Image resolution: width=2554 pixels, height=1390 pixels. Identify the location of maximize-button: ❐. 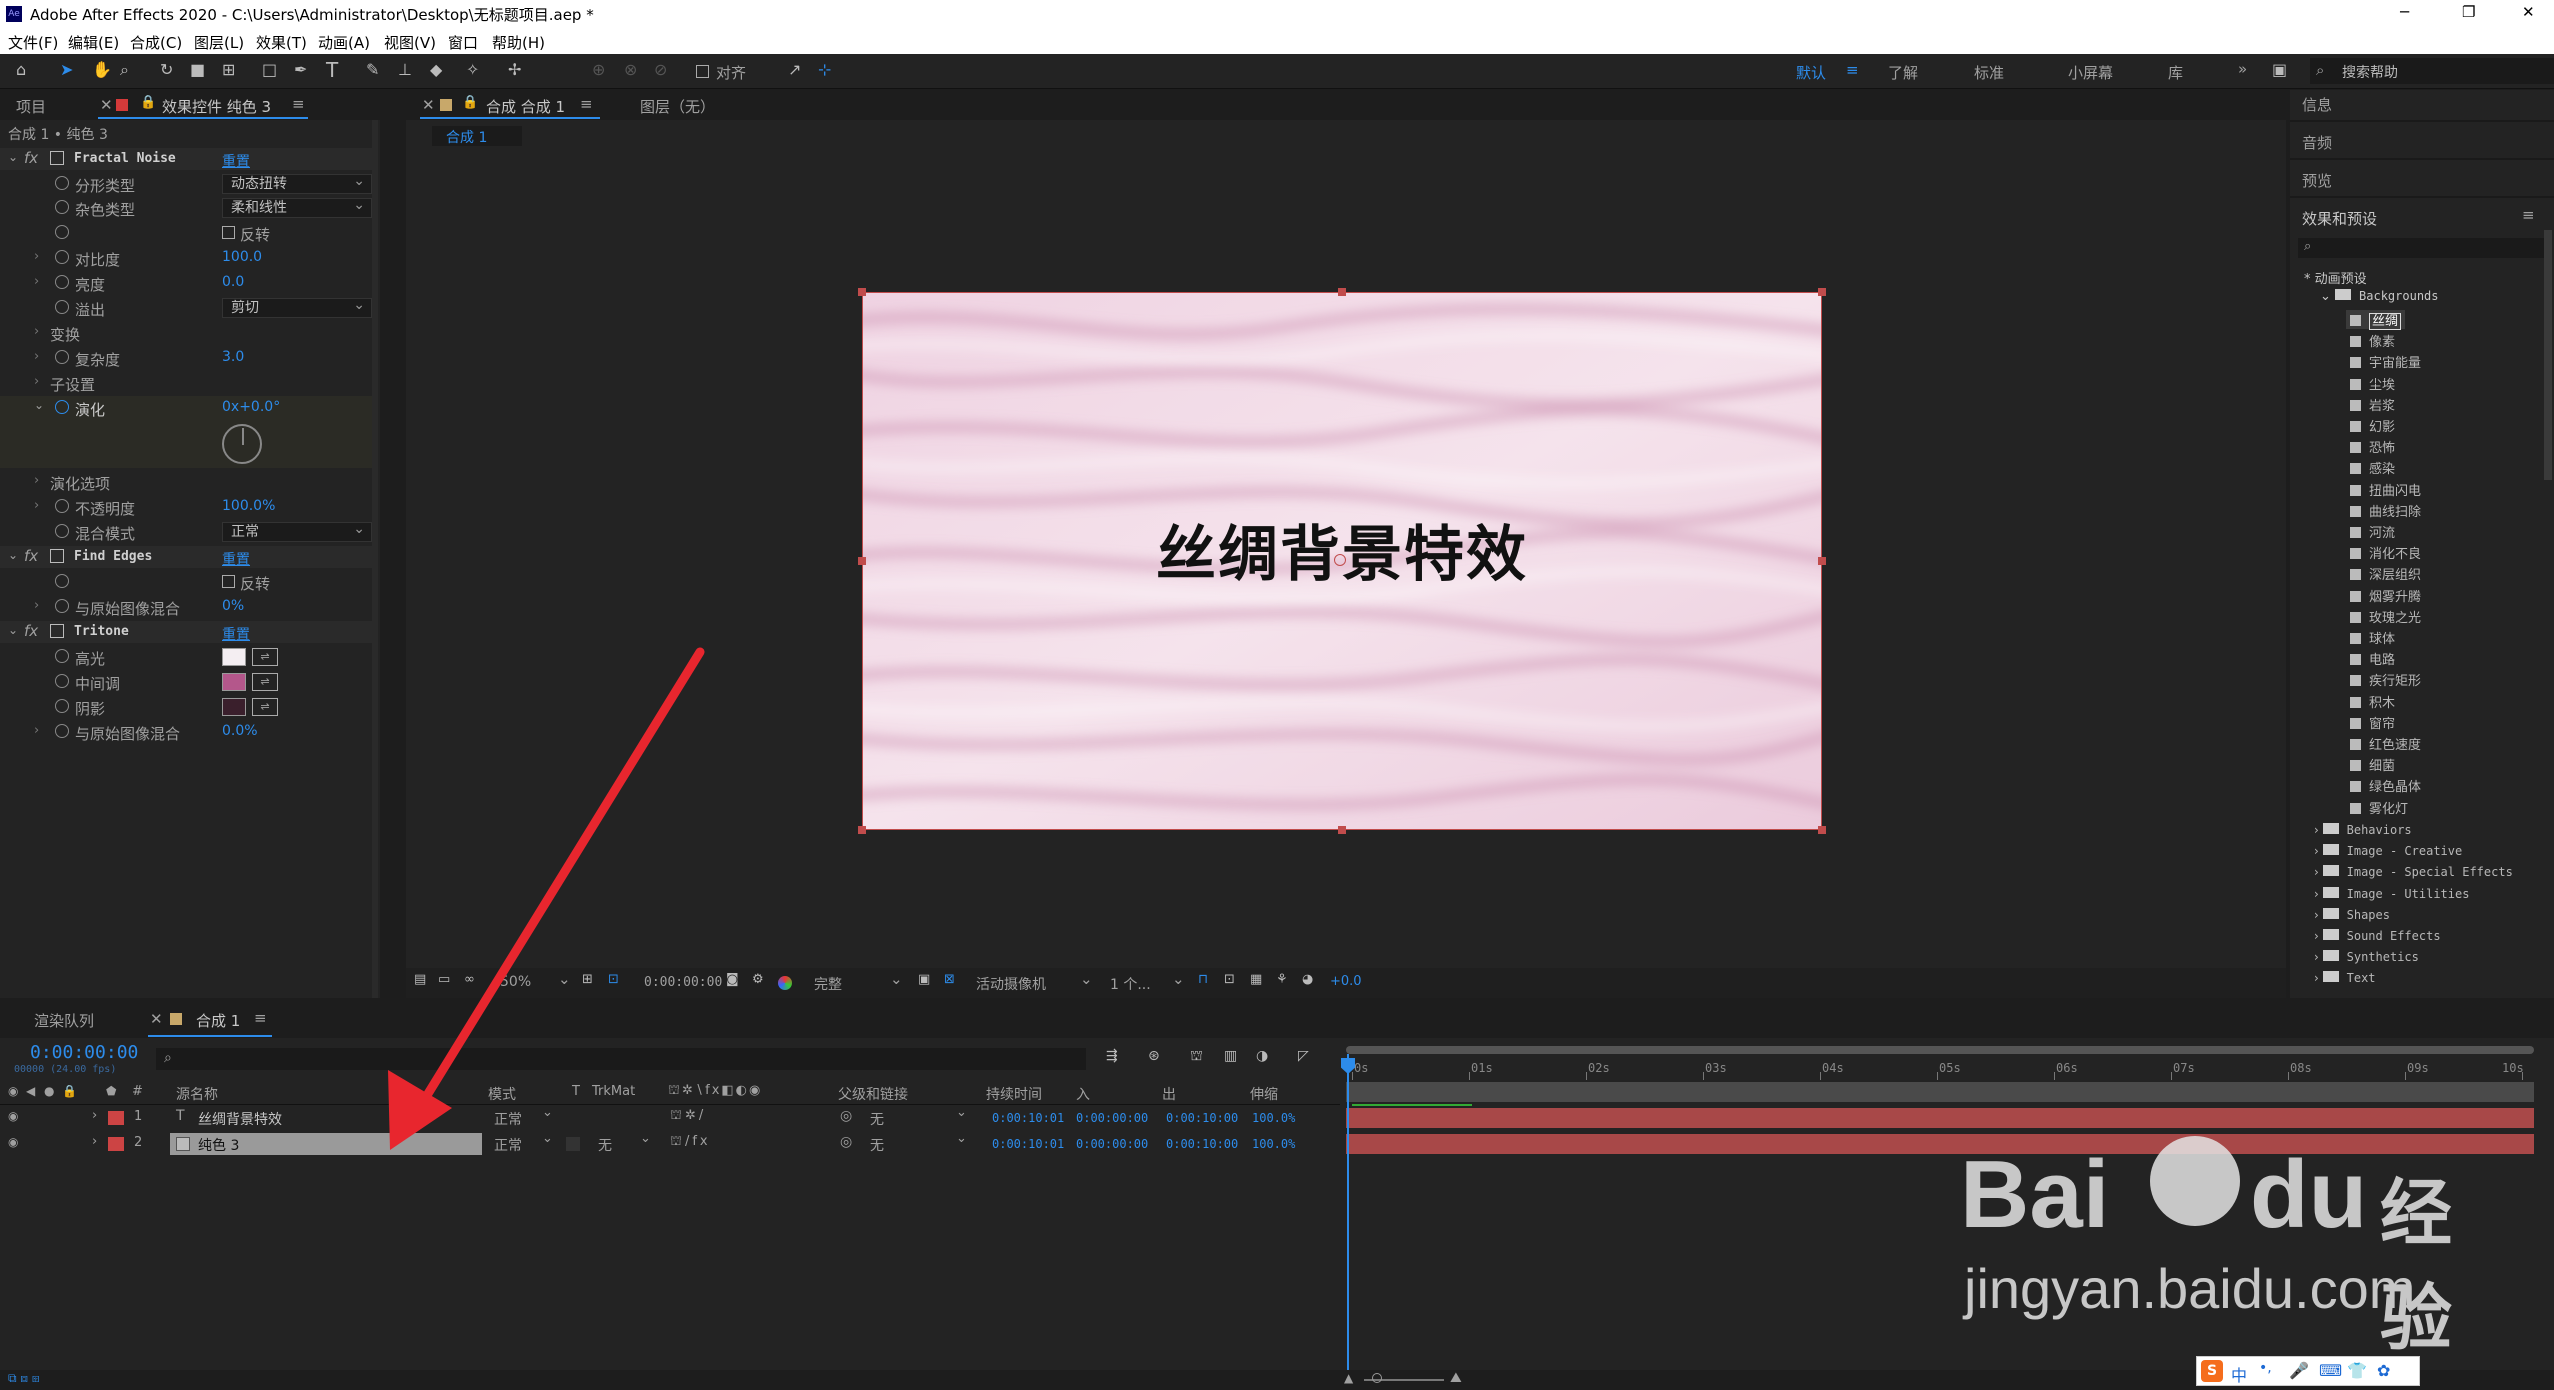
(2468, 12).